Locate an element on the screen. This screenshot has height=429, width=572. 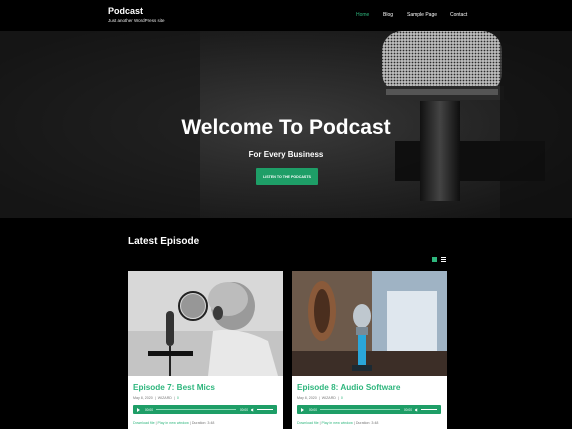
nav-item-home: Home is located at coordinates (369, 15).